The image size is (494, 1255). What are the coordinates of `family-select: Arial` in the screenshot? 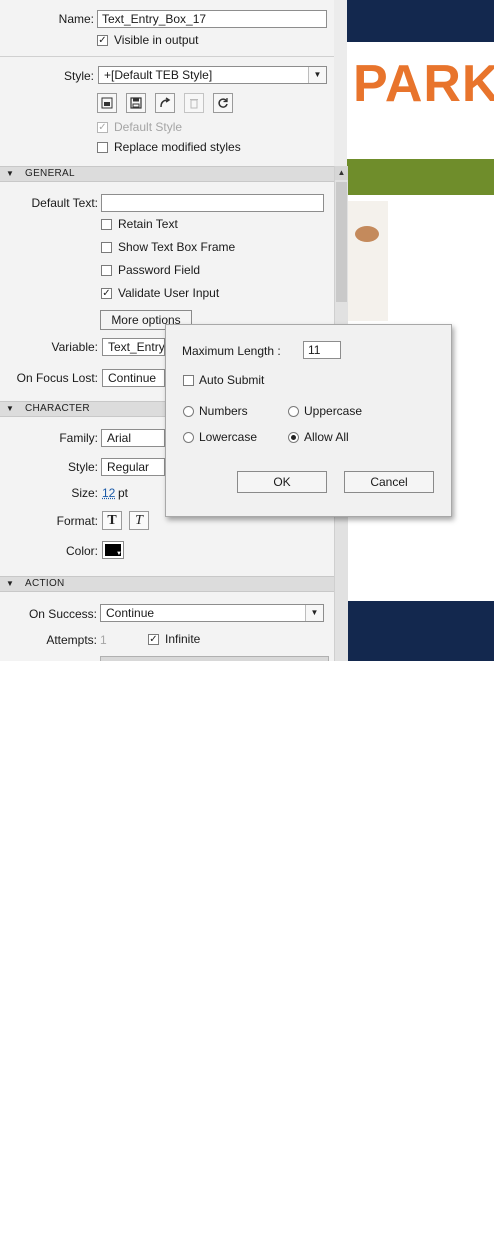 It's located at (133, 438).